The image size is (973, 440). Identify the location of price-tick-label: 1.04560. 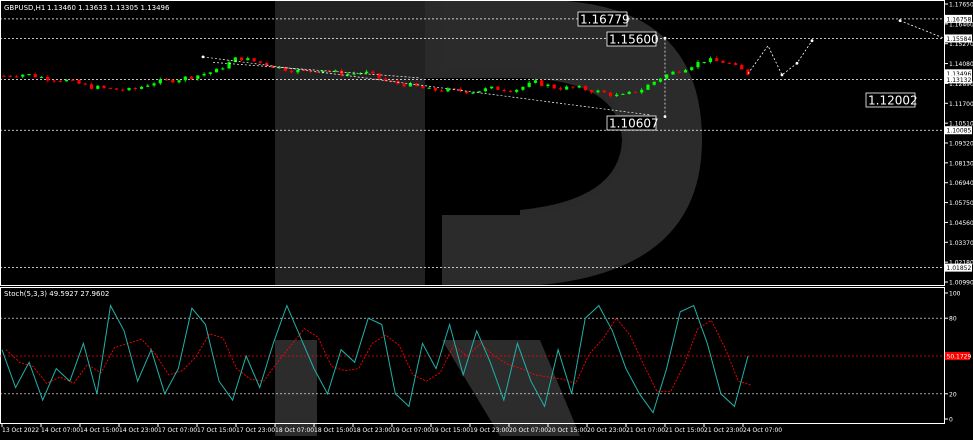
(961, 223).